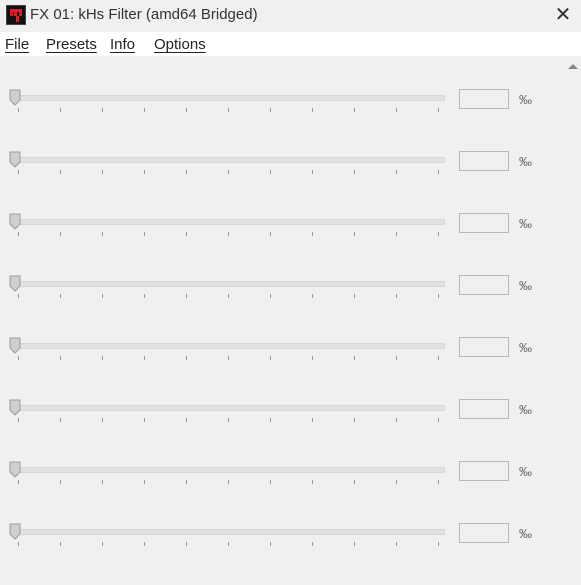 The height and width of the screenshot is (585, 581). Describe the element at coordinates (71, 44) in the screenshot. I see `menu-presets: Presets` at that location.